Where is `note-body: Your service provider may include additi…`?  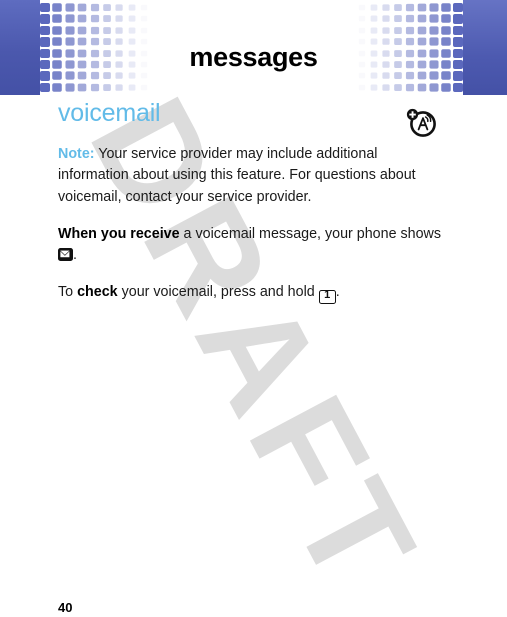
note-body: Your service provider may include additi… is located at coordinates (237, 175).